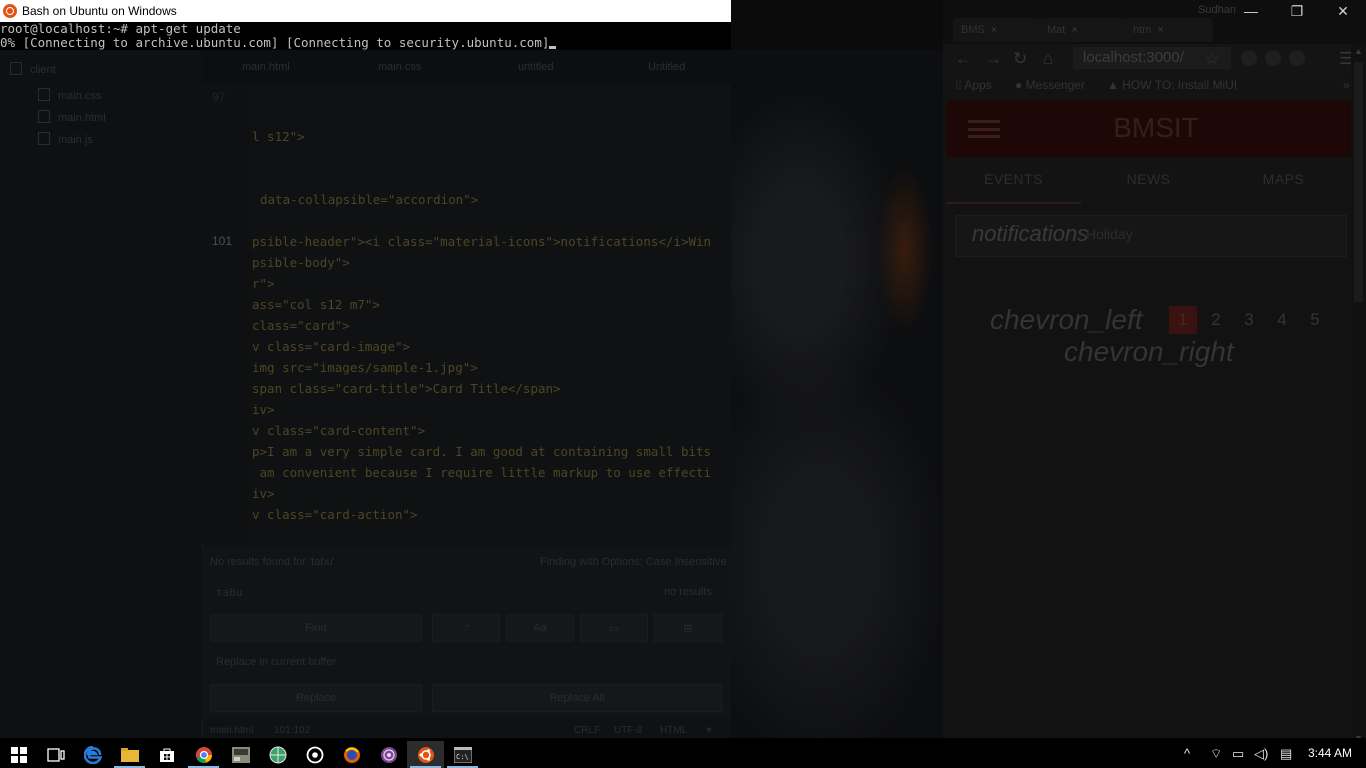  Describe the element at coordinates (399, 67) in the screenshot. I see `tab-main-css: main.css` at that location.